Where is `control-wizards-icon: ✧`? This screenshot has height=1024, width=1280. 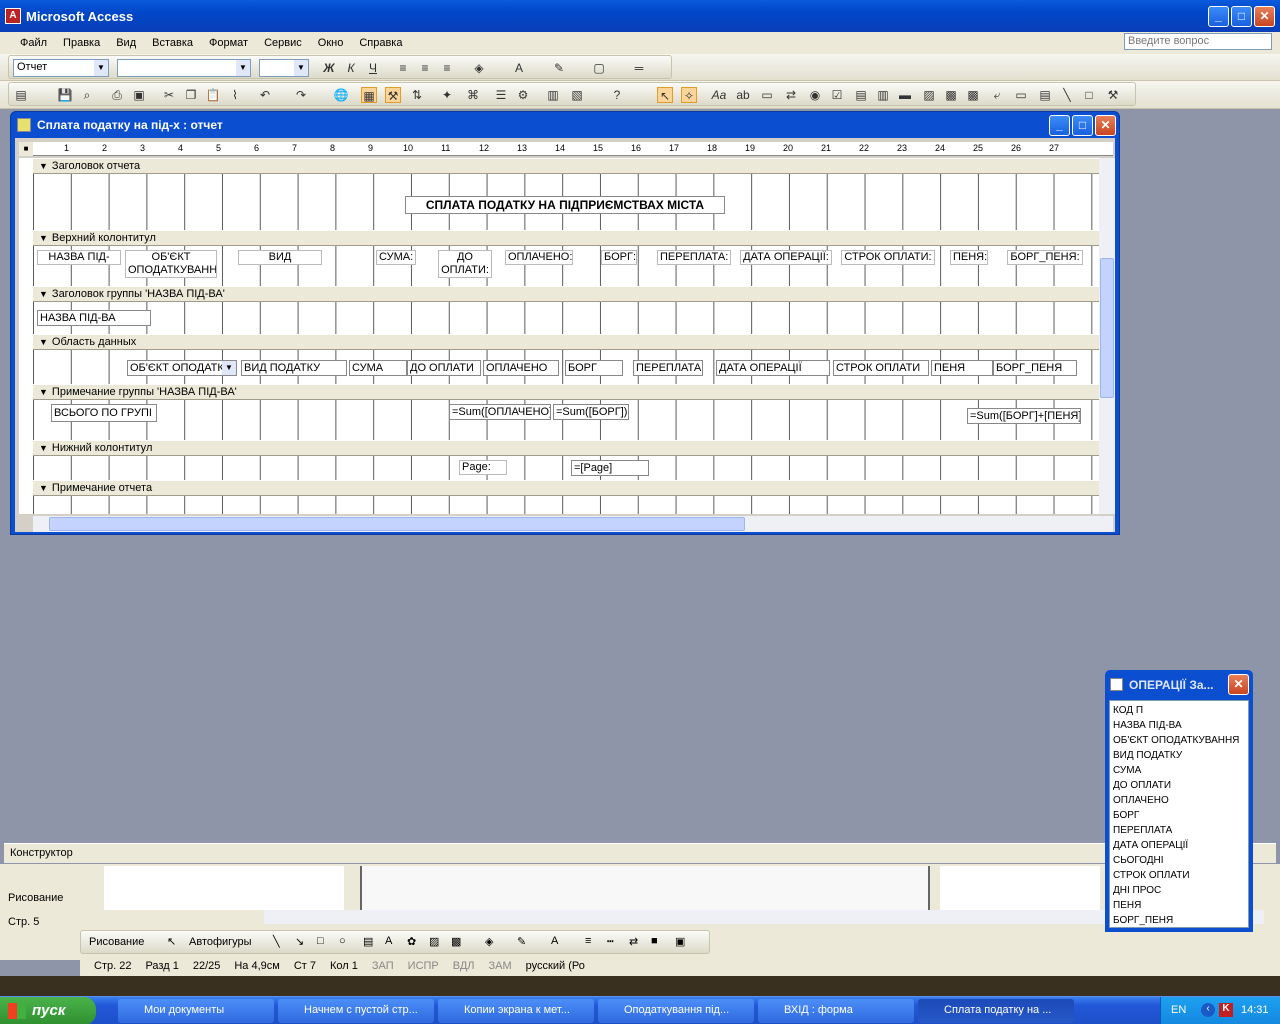
control-wizards-icon: ✧ is located at coordinates (689, 95).